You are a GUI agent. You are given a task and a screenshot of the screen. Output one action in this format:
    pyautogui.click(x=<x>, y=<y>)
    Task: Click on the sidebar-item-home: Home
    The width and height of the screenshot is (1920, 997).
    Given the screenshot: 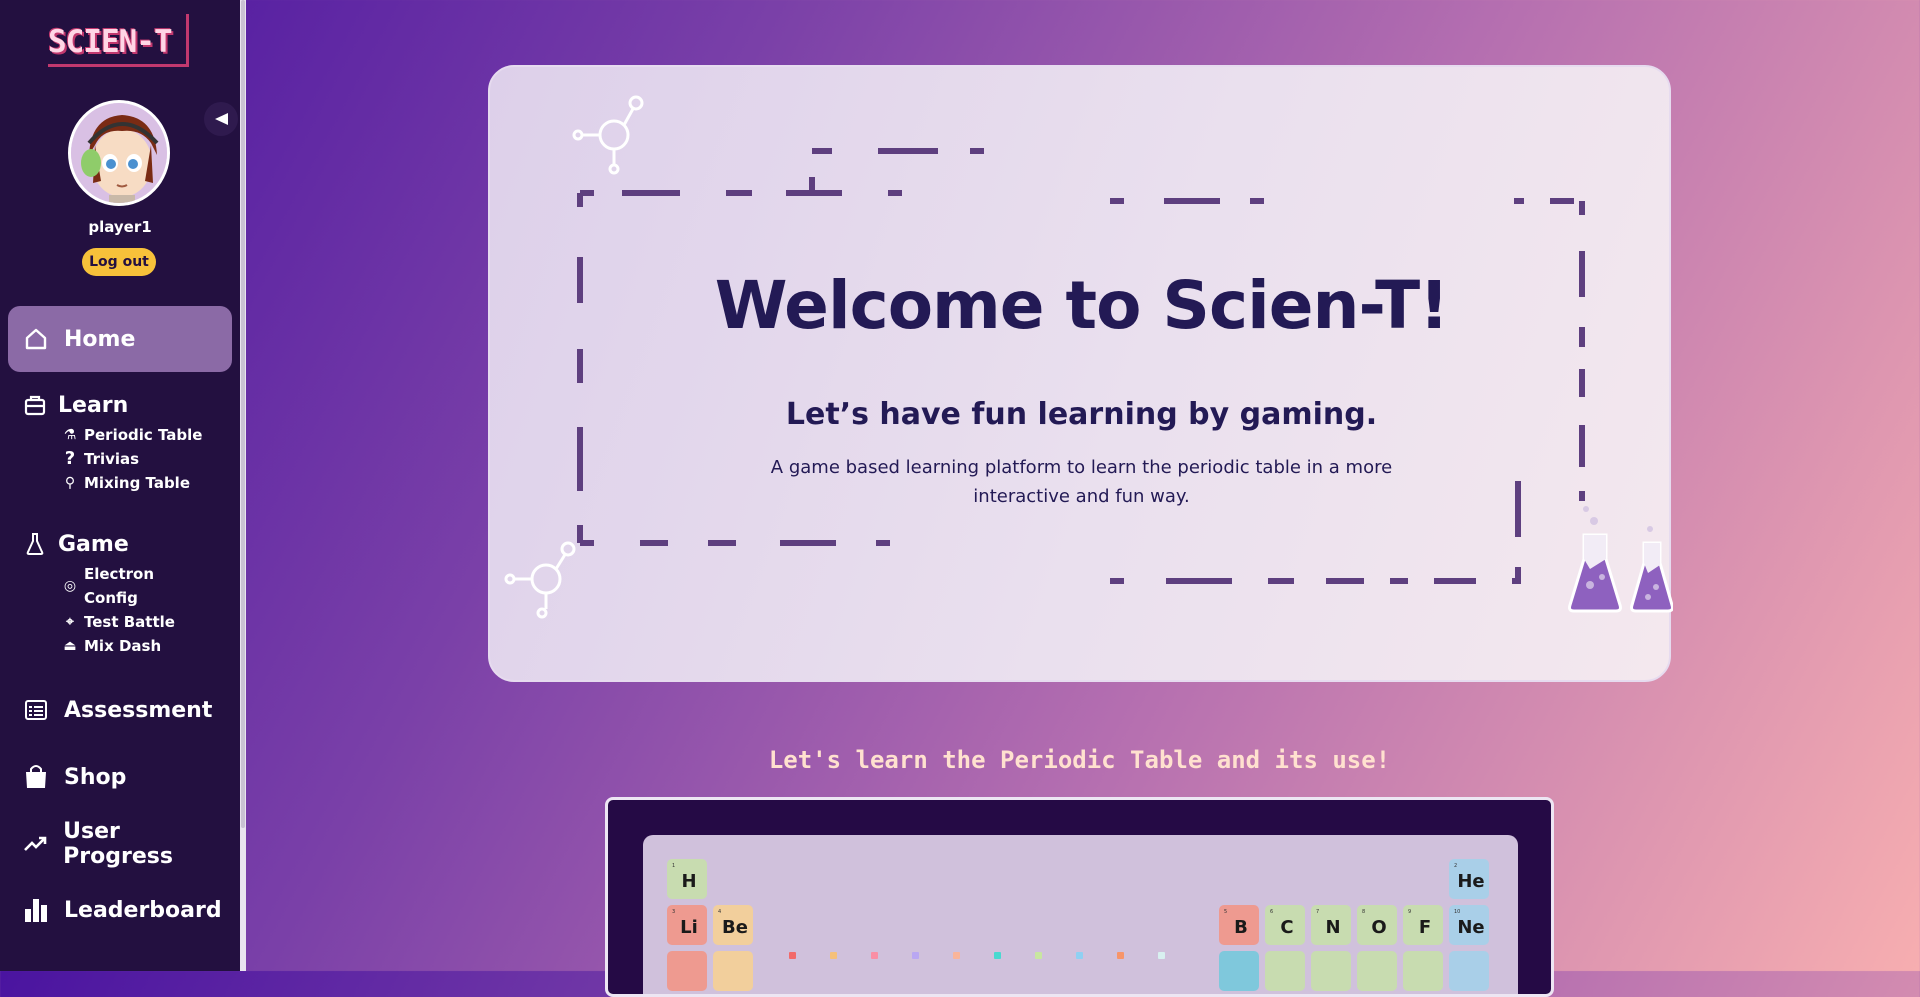 What is the action you would take?
    pyautogui.click(x=120, y=339)
    